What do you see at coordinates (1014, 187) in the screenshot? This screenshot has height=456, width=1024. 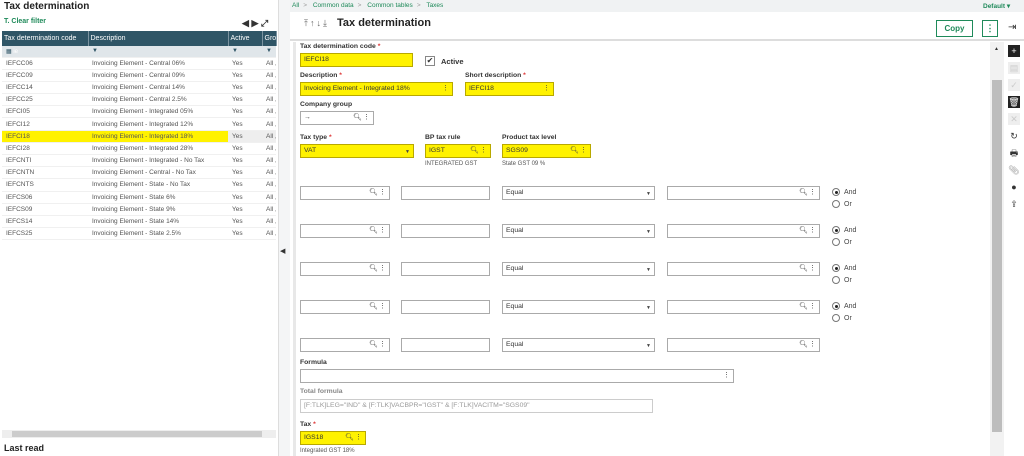 I see `comment-icon: ●` at bounding box center [1014, 187].